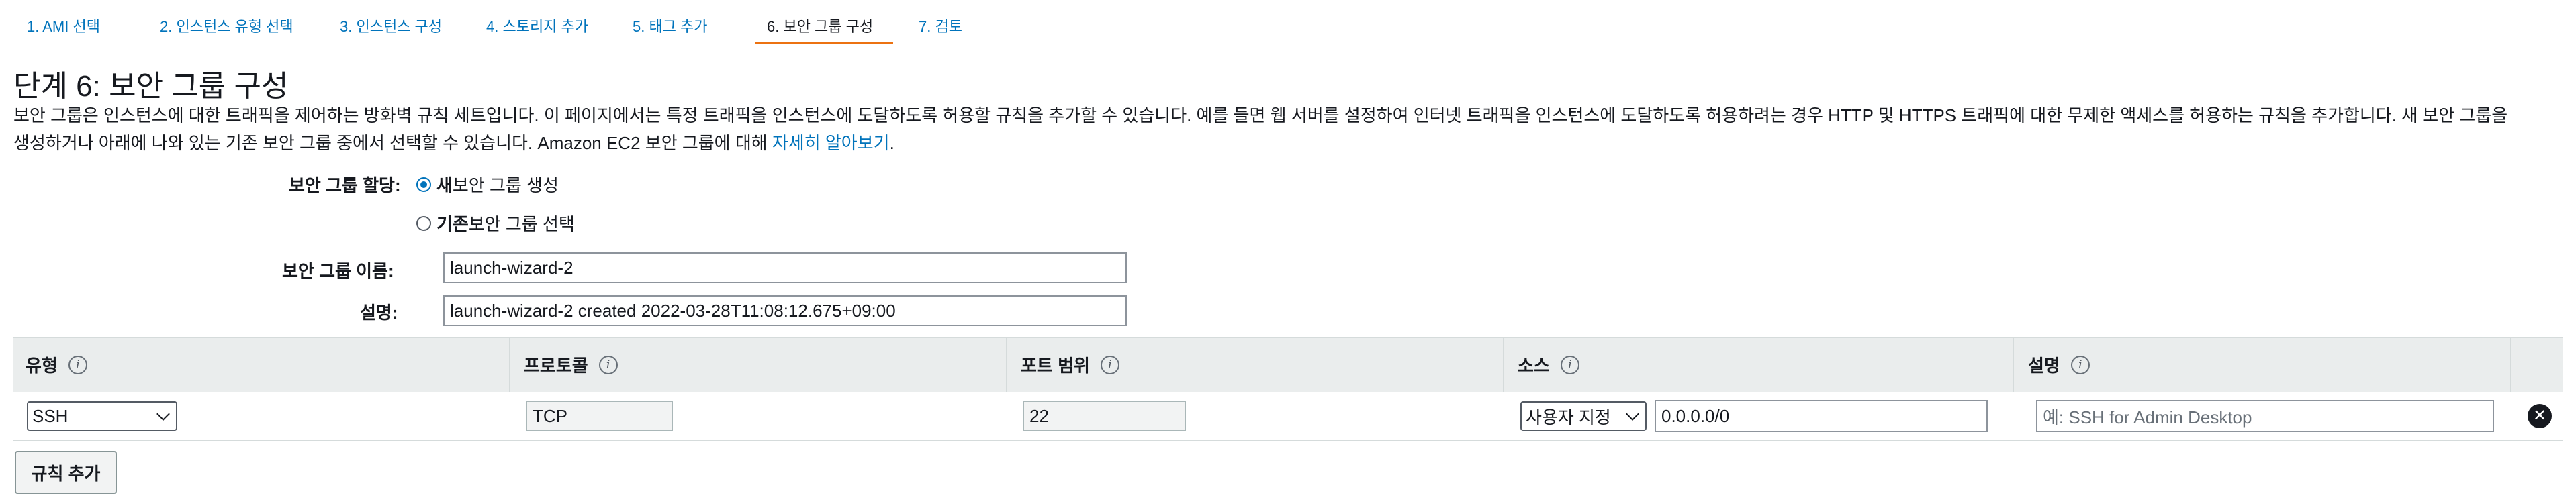  I want to click on rule-protocol-field: TCP, so click(599, 416).